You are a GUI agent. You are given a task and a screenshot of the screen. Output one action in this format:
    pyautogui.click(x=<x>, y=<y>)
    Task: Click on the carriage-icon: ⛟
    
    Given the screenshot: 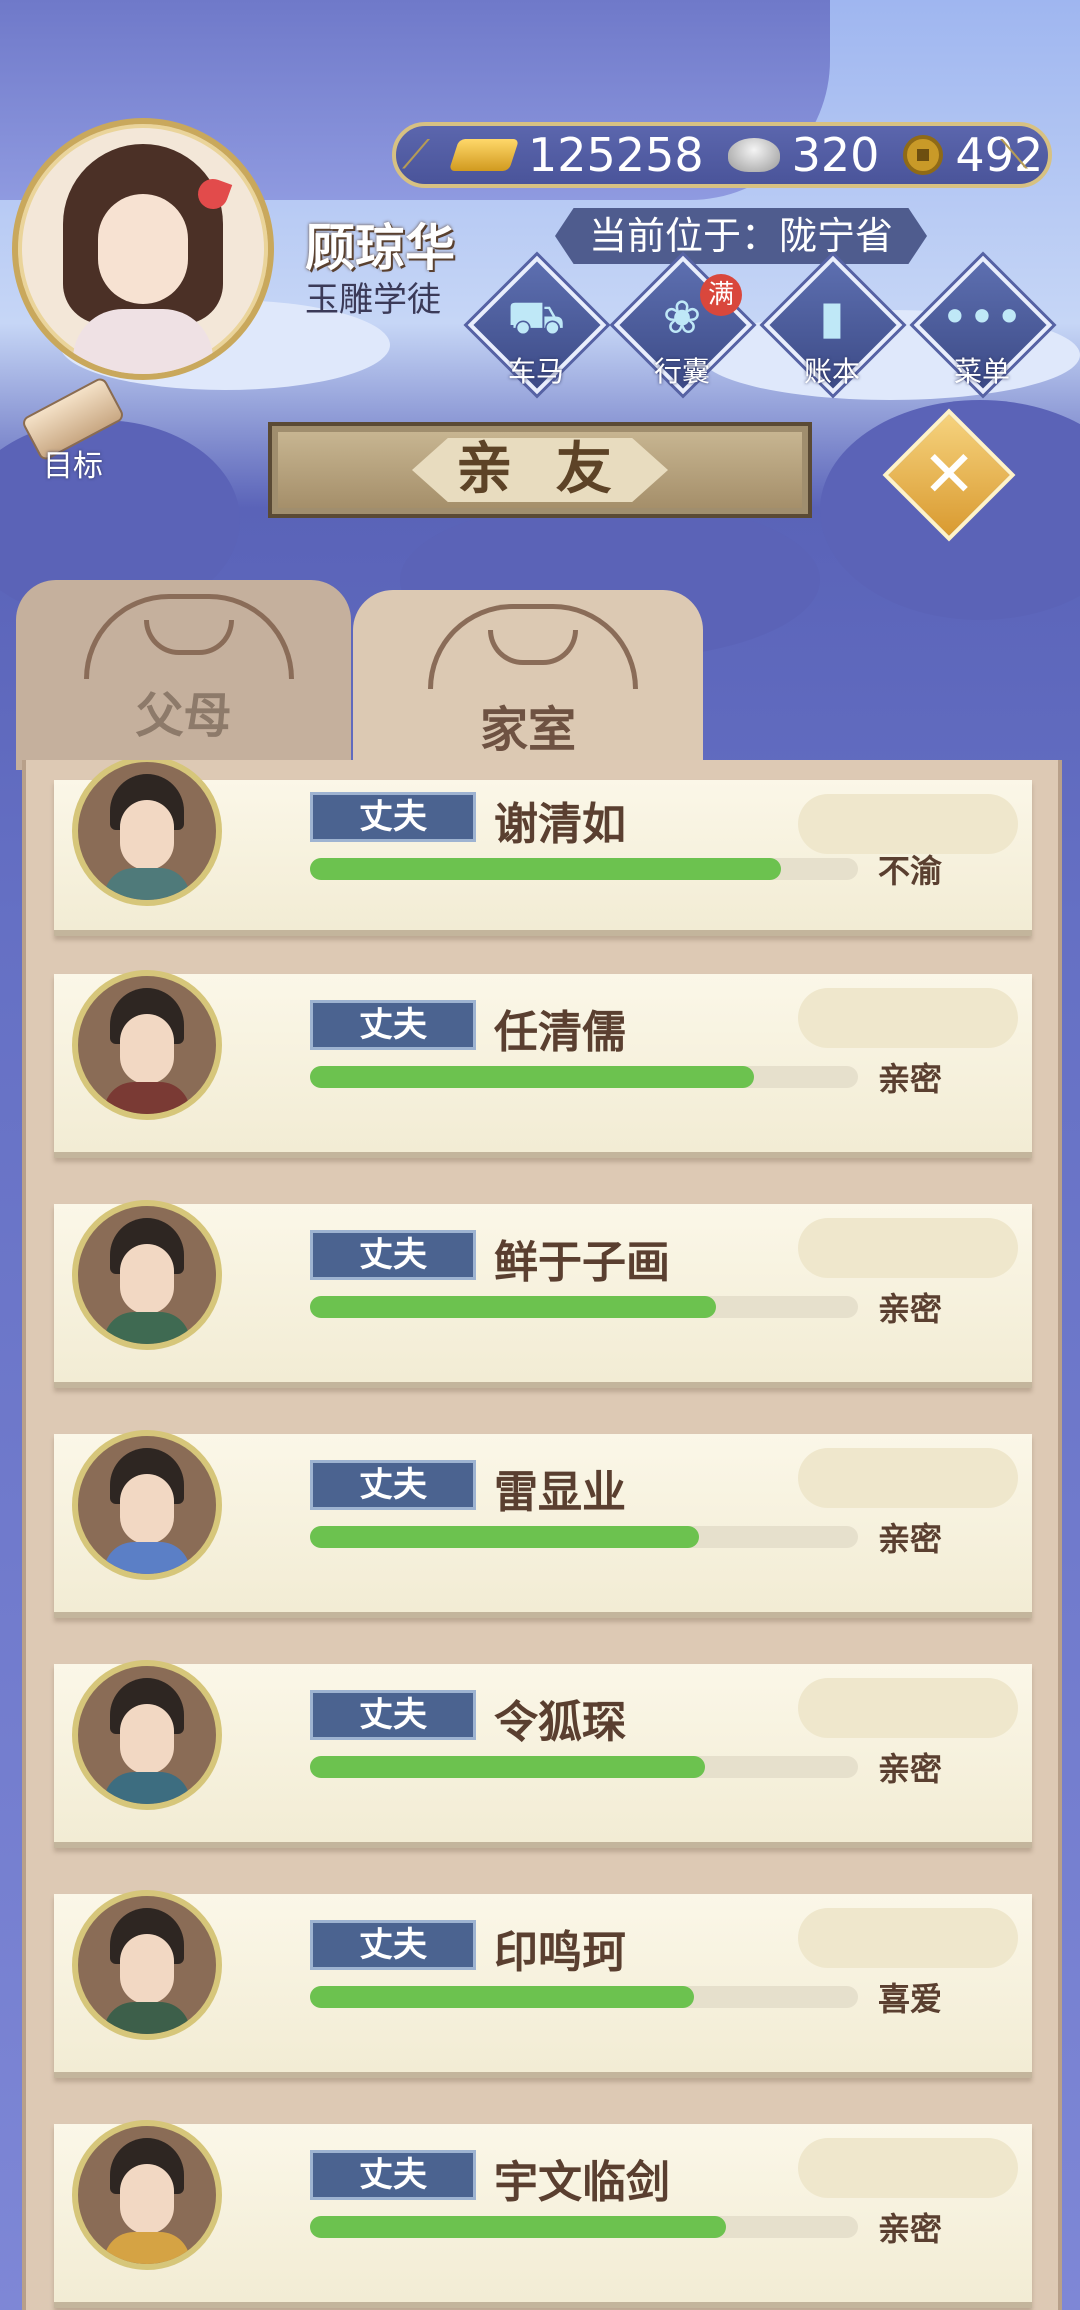 What is the action you would take?
    pyautogui.click(x=536, y=317)
    